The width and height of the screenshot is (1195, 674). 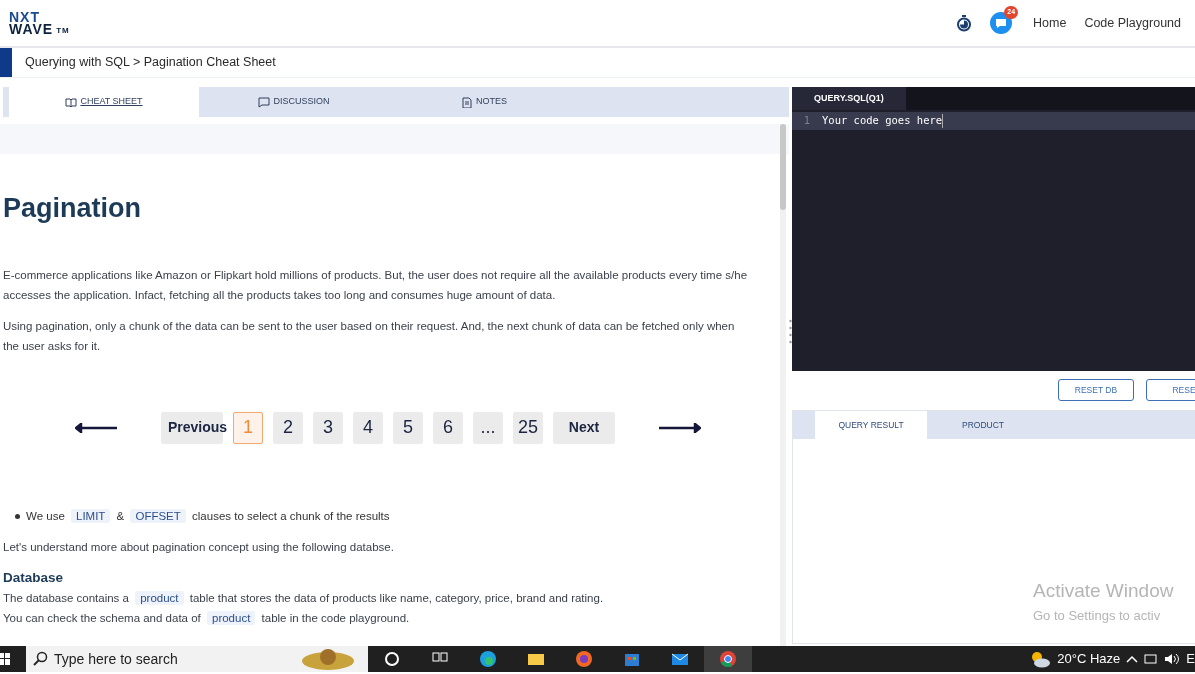 I want to click on text: The database contains a, so click(x=66, y=598).